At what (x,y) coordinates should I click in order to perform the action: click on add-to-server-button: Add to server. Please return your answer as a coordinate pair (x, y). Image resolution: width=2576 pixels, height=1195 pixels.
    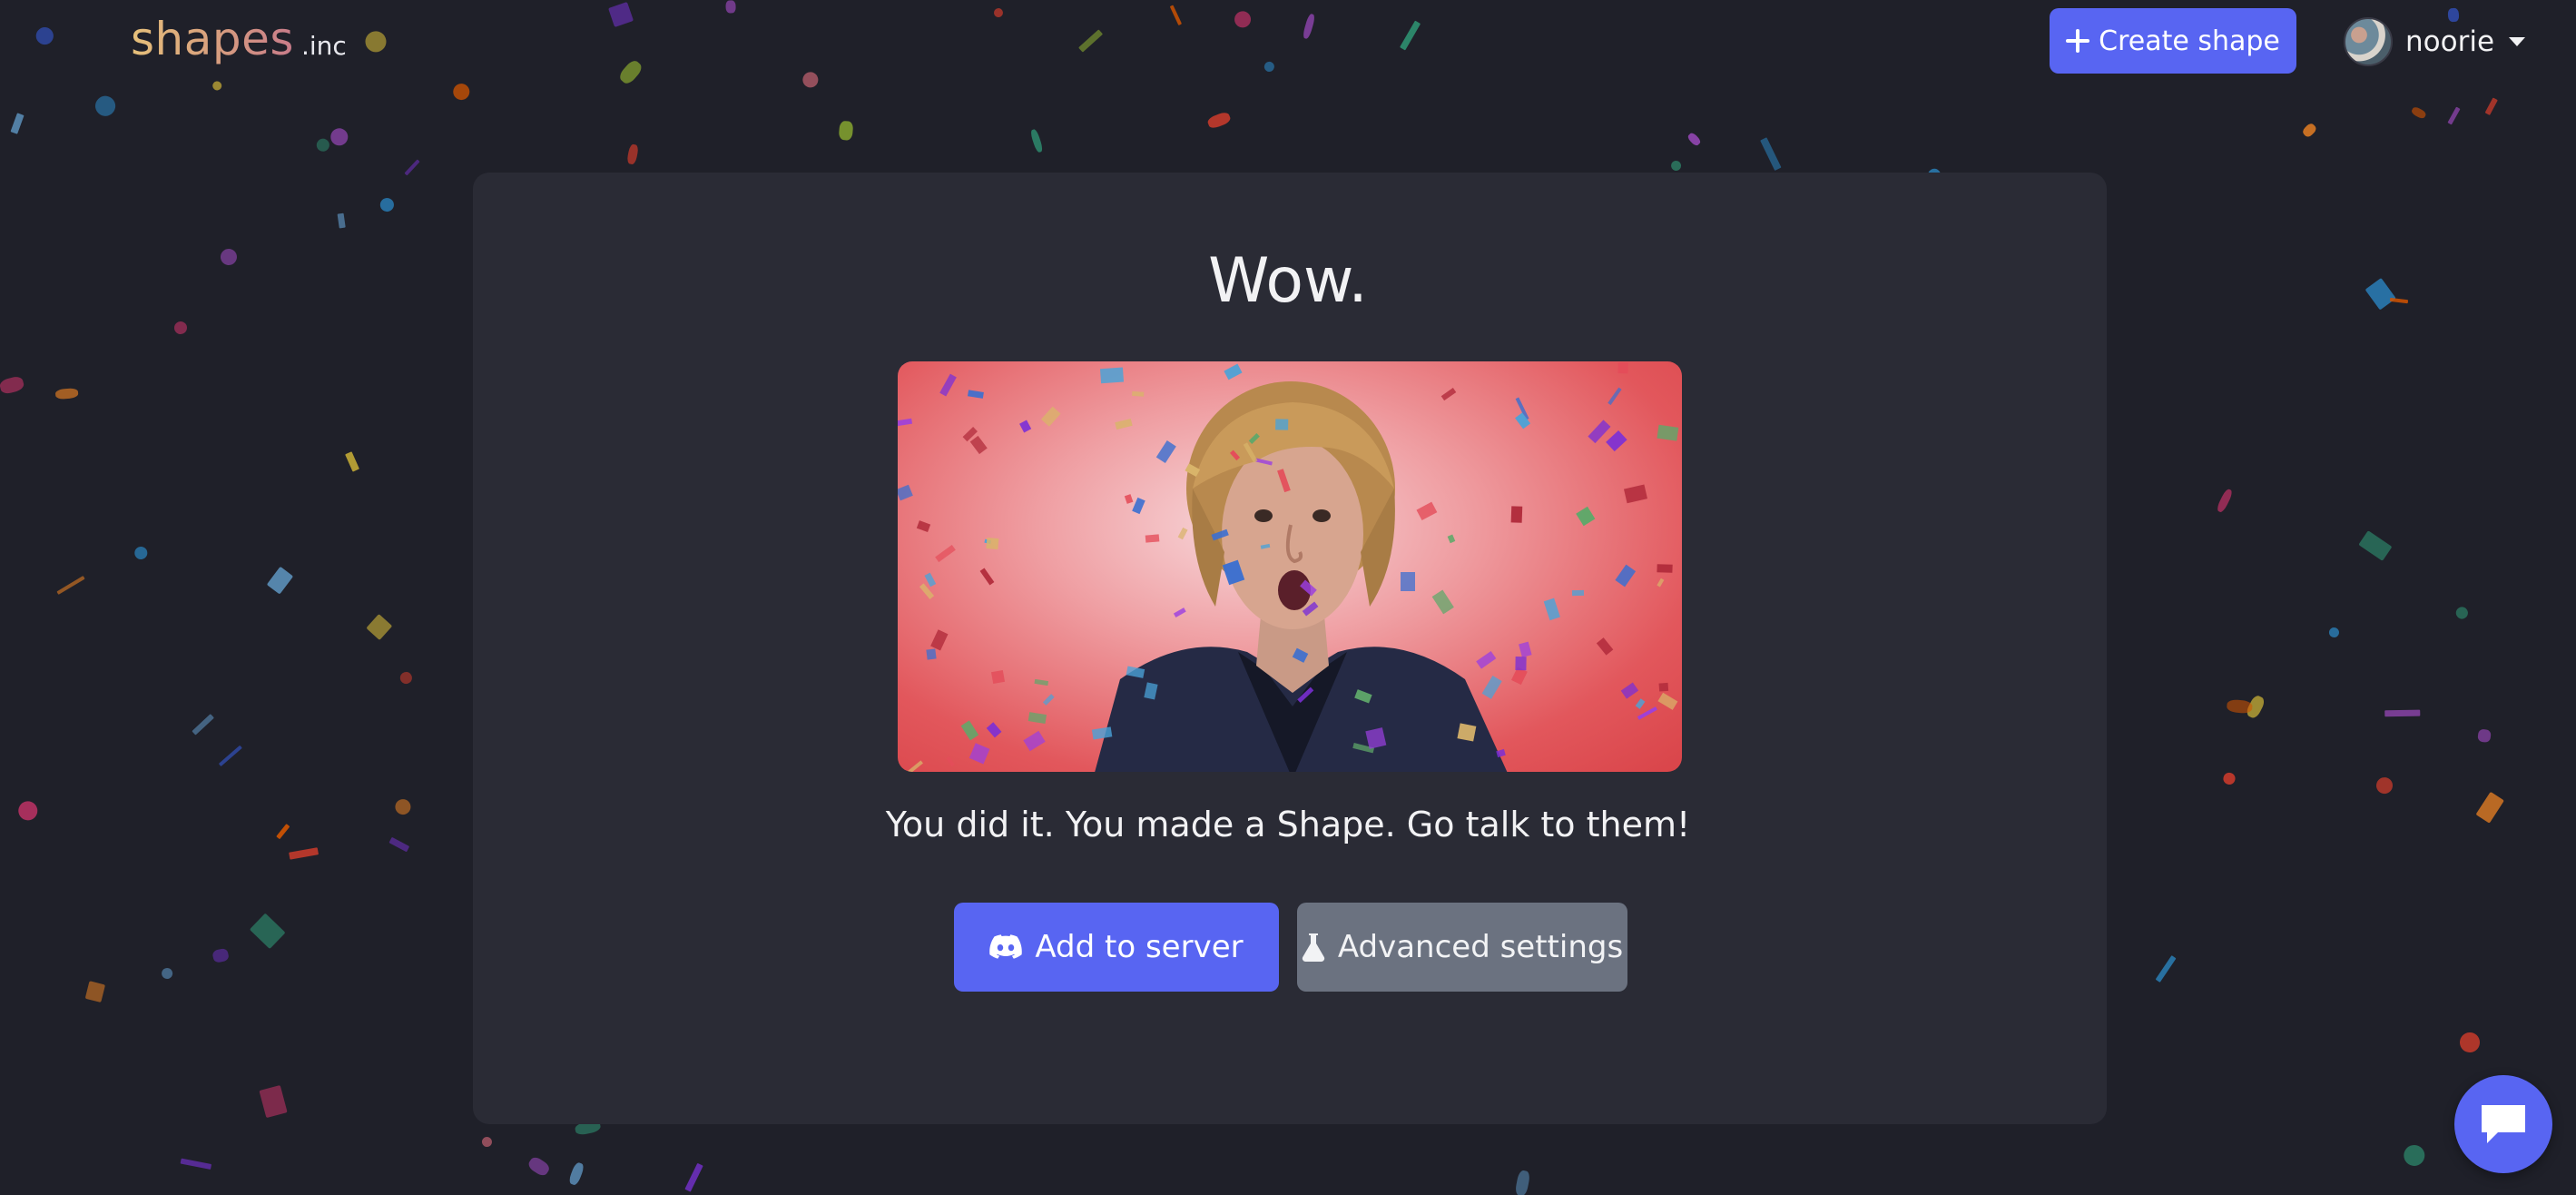
    Looking at the image, I should click on (1116, 947).